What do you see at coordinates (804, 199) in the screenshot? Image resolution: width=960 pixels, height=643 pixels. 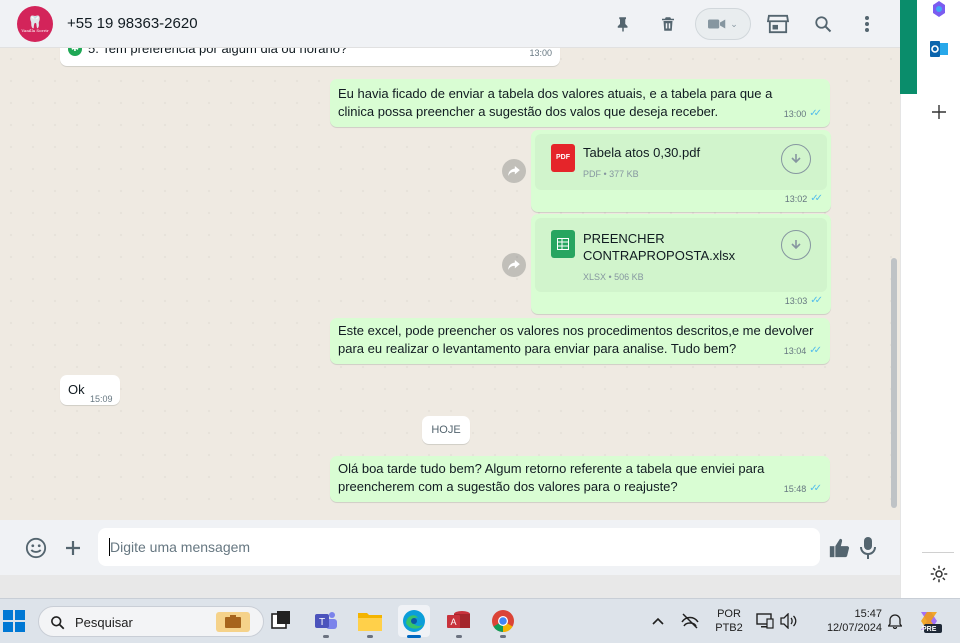 I see `message-meta: 13:02 ✓✓` at bounding box center [804, 199].